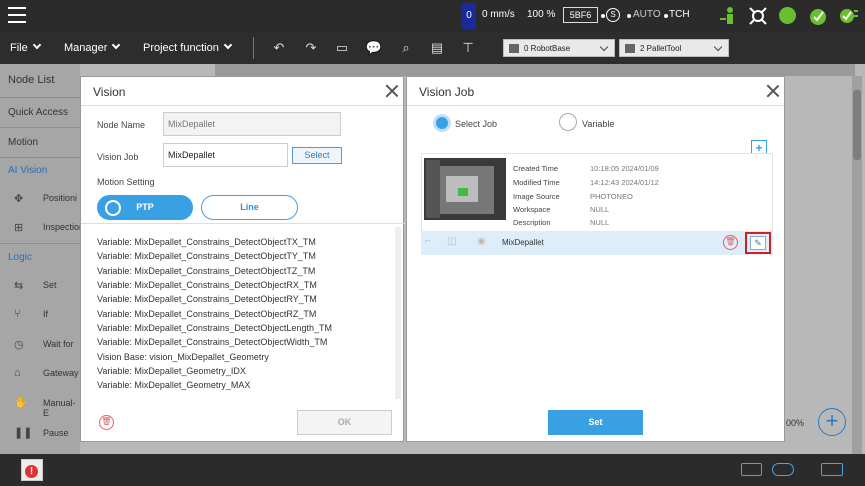 Image resolution: width=865 pixels, height=486 pixels. Describe the element at coordinates (40, 433) in the screenshot. I see `sidebar-item-pause: Pause` at that location.